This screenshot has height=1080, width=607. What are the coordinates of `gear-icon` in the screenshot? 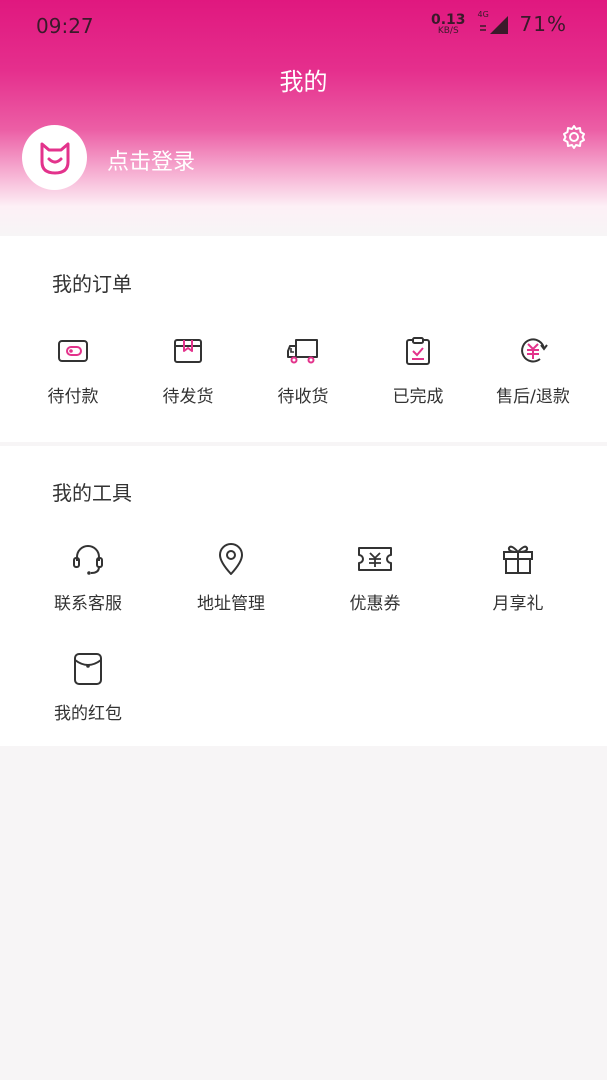 It's located at (574, 137).